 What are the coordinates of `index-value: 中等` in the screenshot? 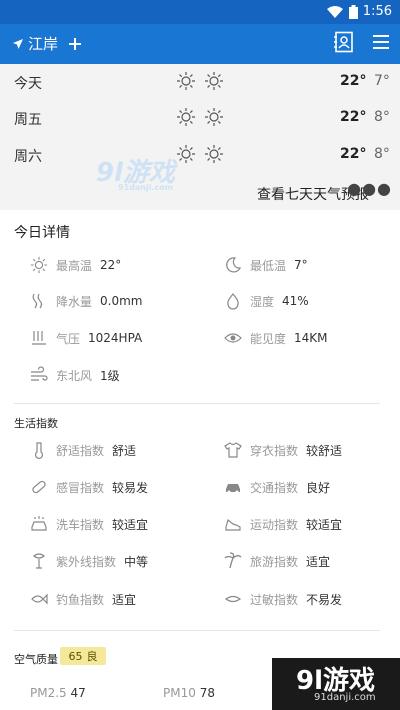 It's located at (136, 561).